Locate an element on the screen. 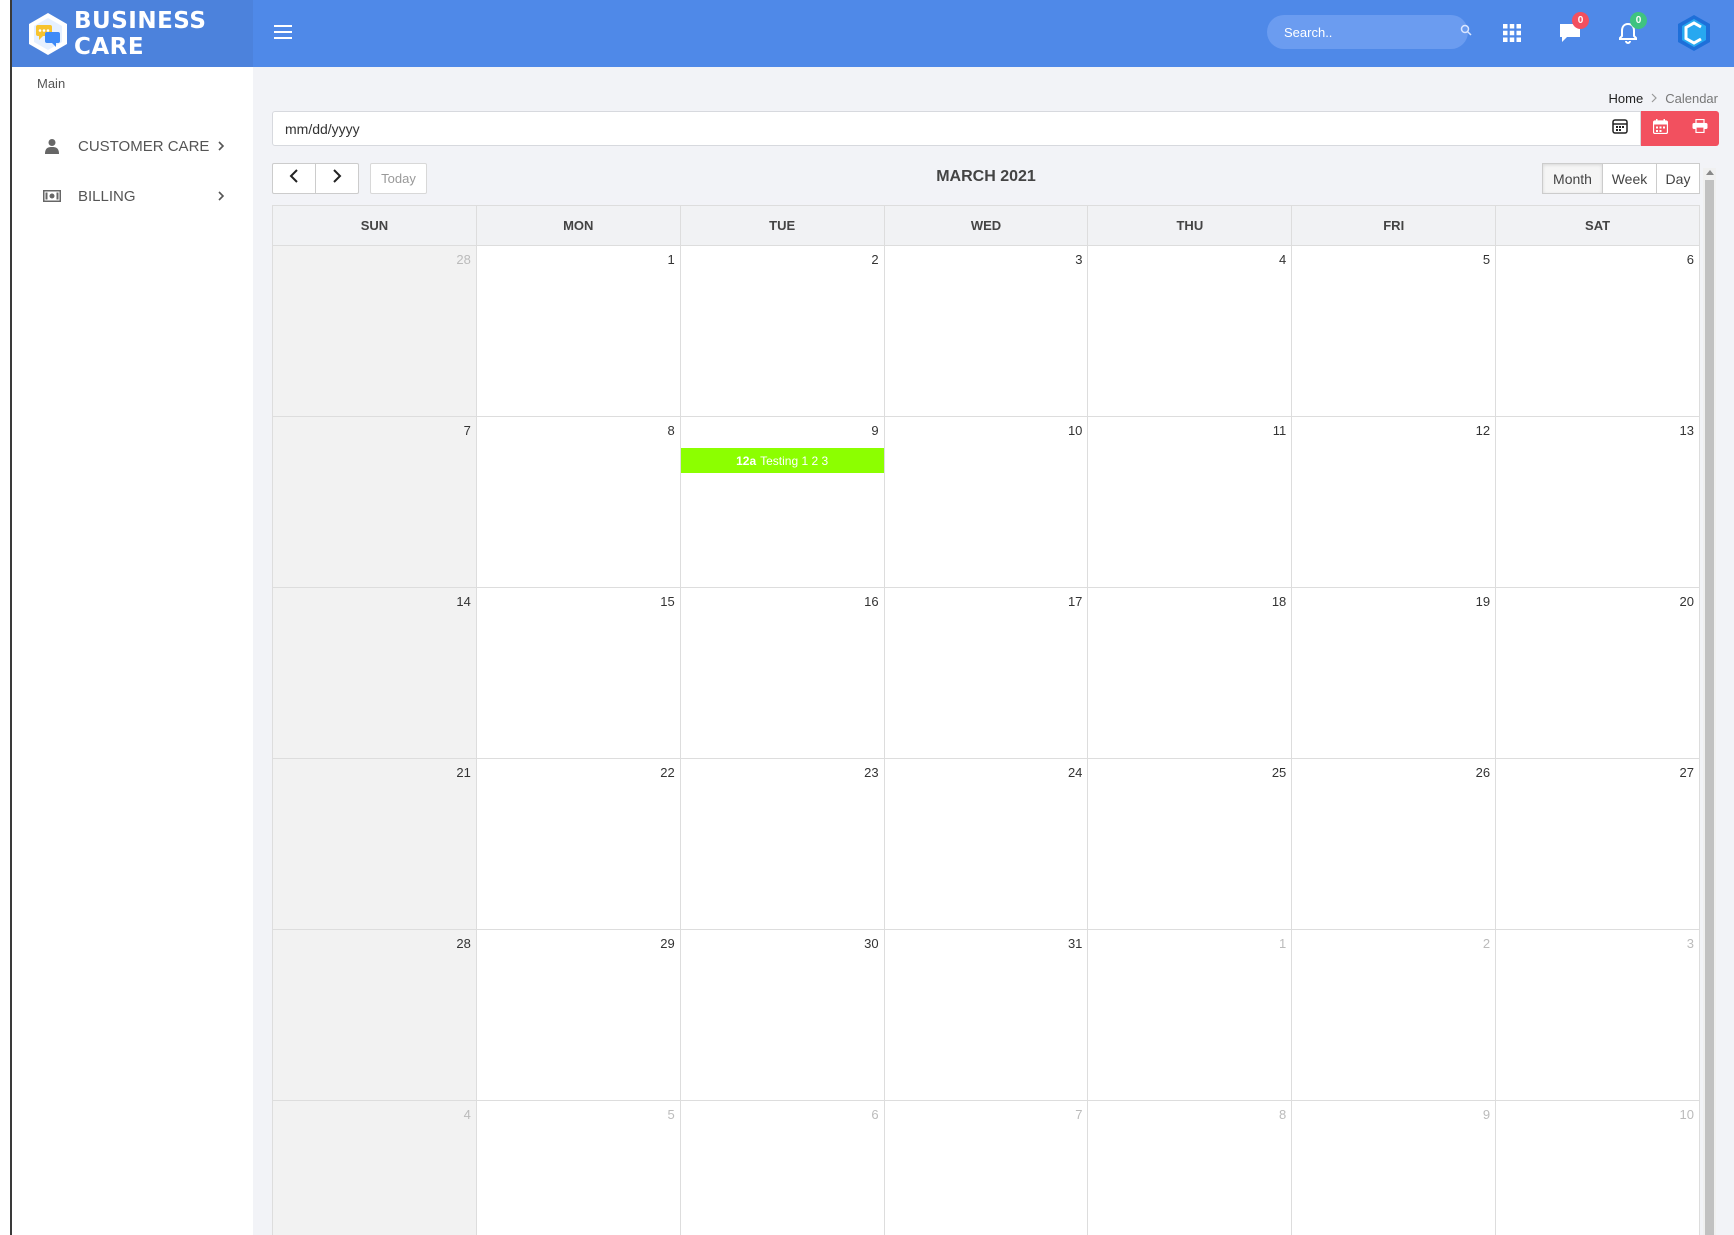 The height and width of the screenshot is (1235, 1734). day-number: 23 is located at coordinates (871, 772).